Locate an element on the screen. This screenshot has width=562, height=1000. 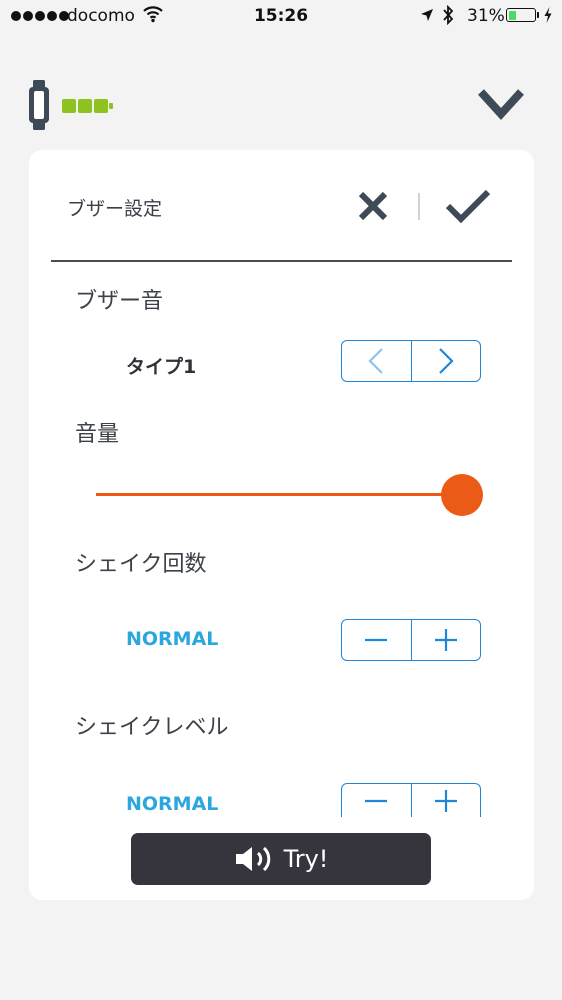
chevron-right-icon is located at coordinates (446, 361).